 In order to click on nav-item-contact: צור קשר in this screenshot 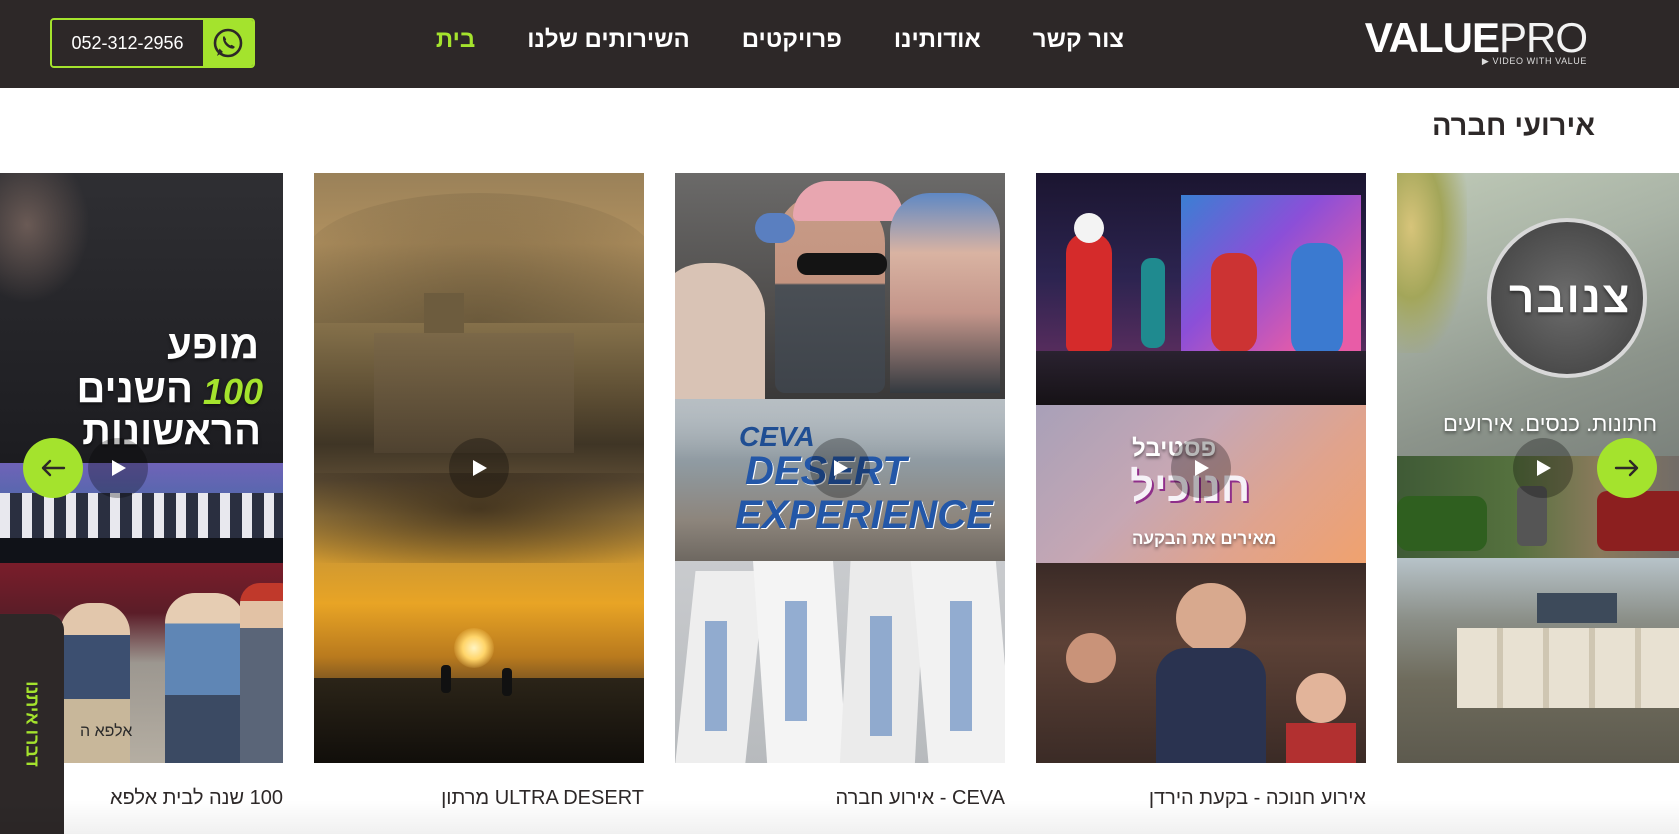, I will do `click(1078, 40)`.